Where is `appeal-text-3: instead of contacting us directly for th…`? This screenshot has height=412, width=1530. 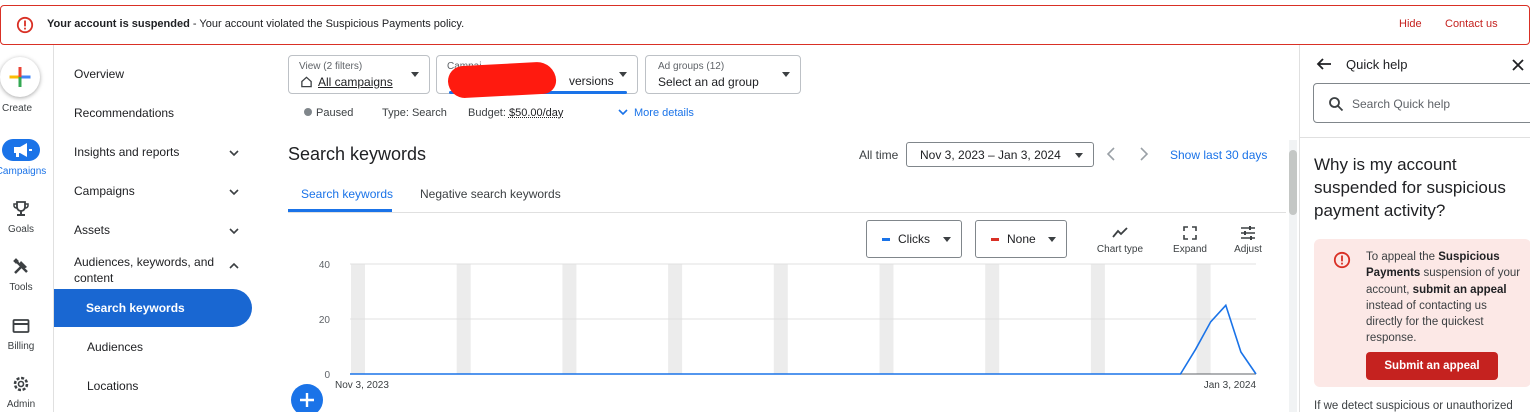
appeal-text-3: instead of contacting us directly for th… is located at coordinates (1426, 322).